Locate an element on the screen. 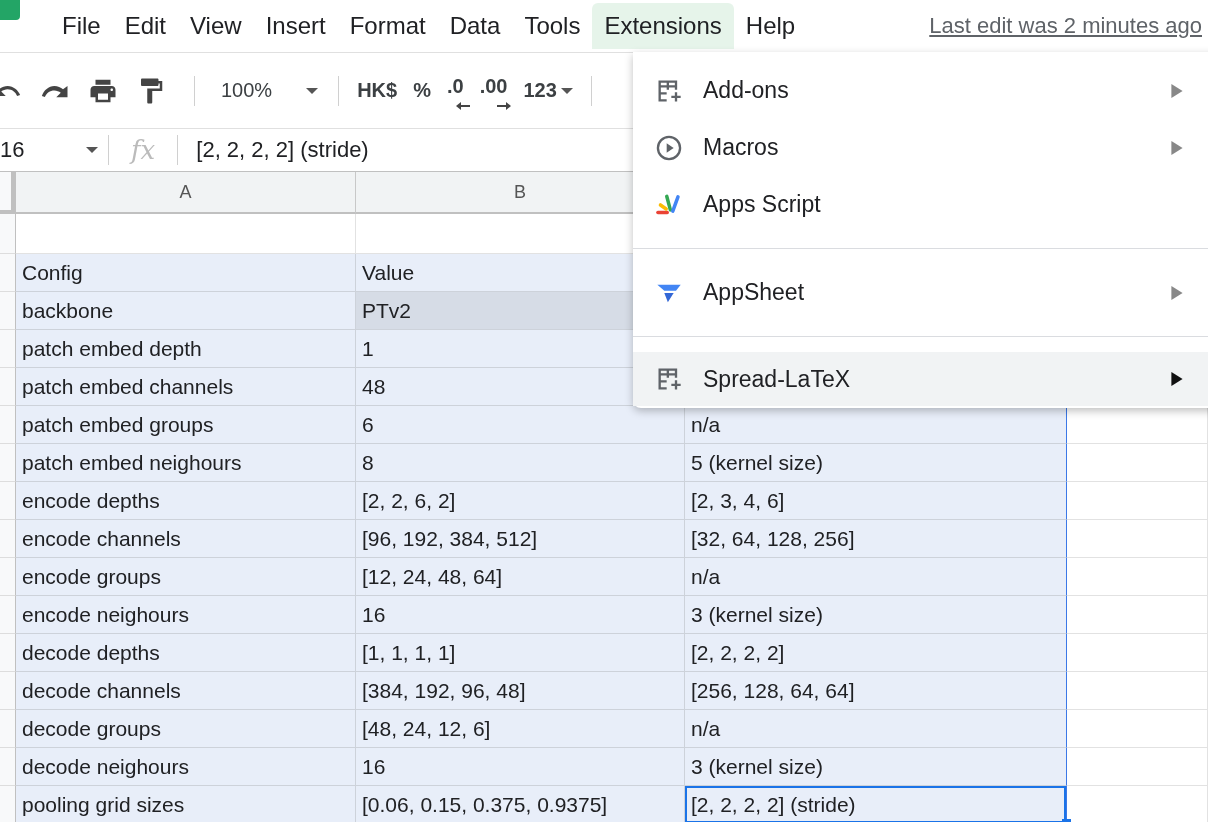  play-circle-icon is located at coordinates (669, 147).